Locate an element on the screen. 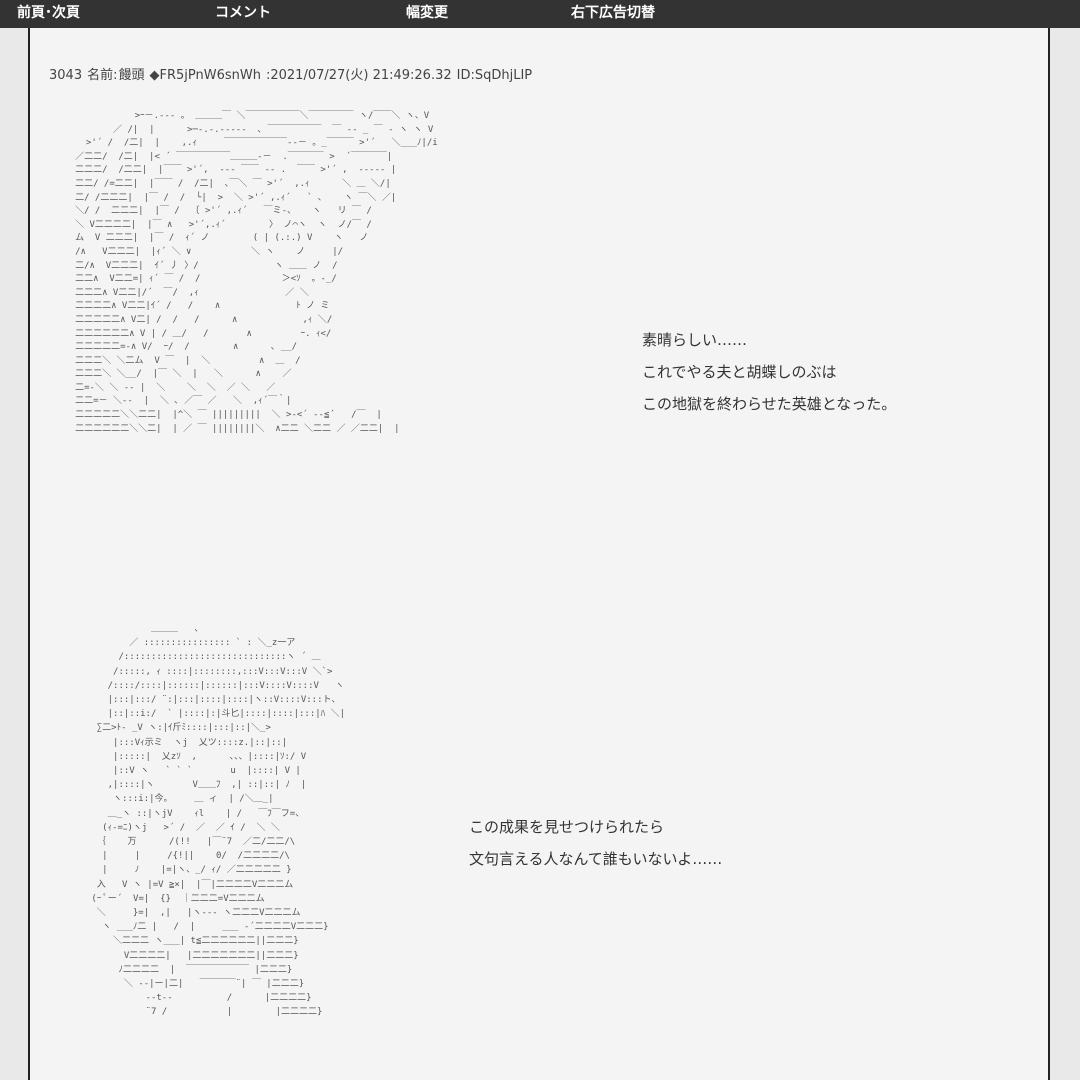 This screenshot has width=1080, height=1080. dialogue-line: この地獄を終わらせた英雄となった。 is located at coordinates (769, 404).